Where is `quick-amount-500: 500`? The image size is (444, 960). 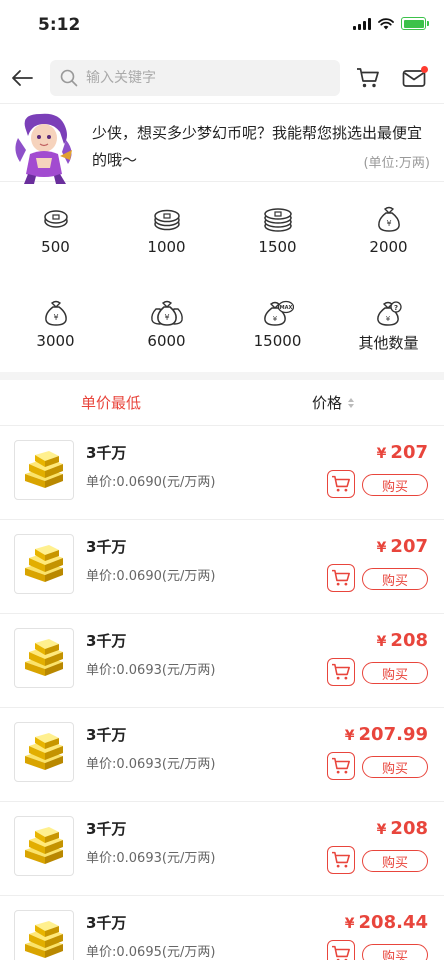 quick-amount-500: 500 is located at coordinates (55, 251).